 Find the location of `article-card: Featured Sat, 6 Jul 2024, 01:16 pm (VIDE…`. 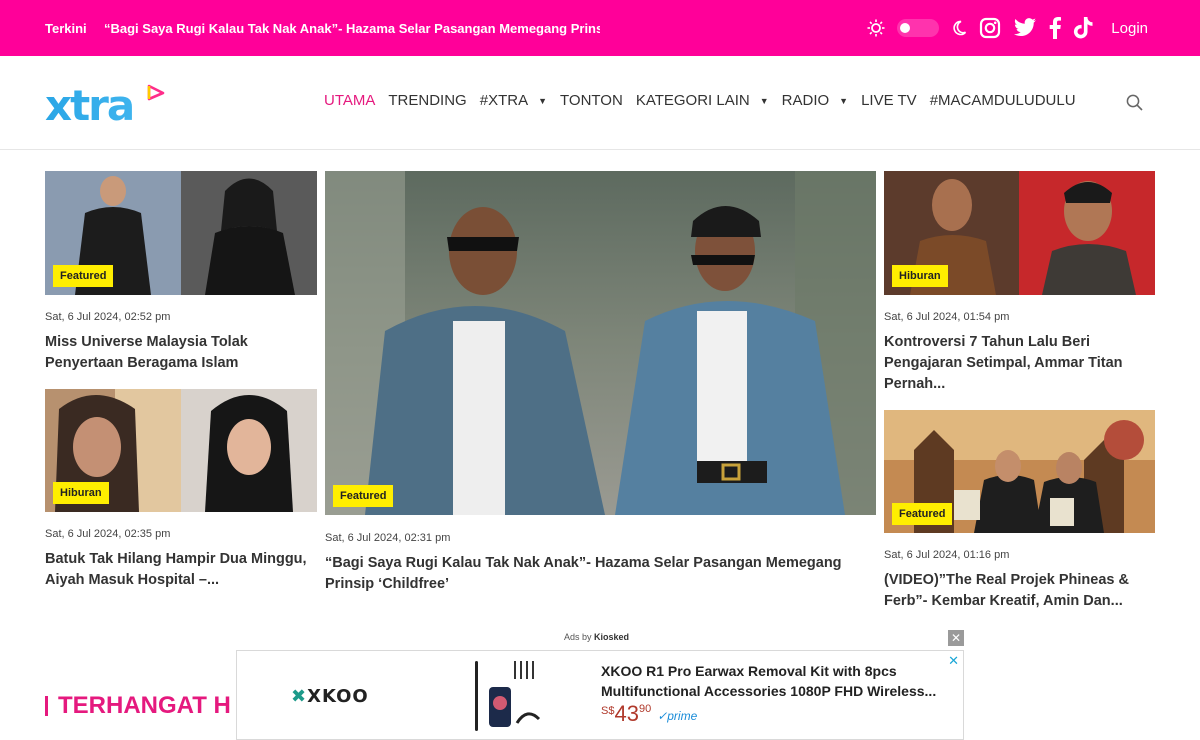

article-card: Featured Sat, 6 Jul 2024, 01:16 pm (VIDE… is located at coordinates (1019, 511).